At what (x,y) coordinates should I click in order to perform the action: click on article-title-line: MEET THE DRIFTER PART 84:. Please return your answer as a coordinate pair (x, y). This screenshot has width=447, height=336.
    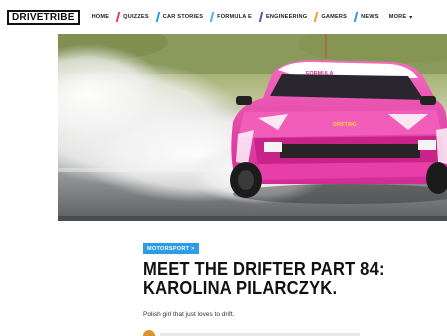
    Looking at the image, I should click on (264, 269).